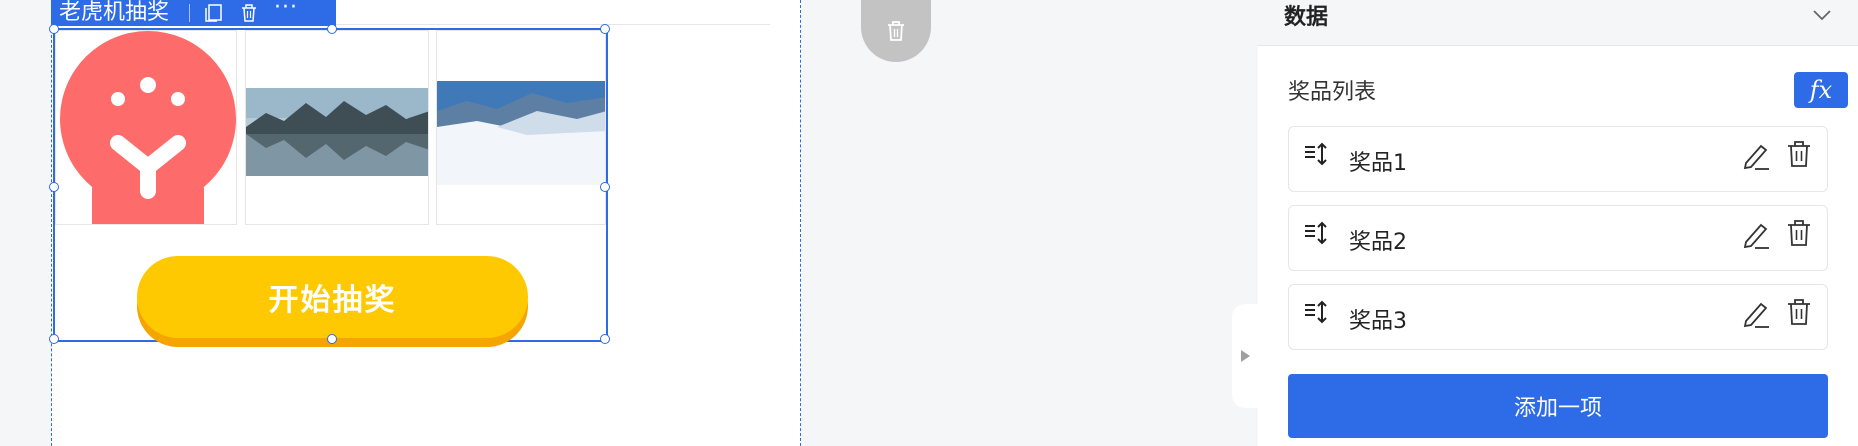 This screenshot has width=1858, height=446. Describe the element at coordinates (332, 29) in the screenshot. I see `resize-handle-top` at that location.